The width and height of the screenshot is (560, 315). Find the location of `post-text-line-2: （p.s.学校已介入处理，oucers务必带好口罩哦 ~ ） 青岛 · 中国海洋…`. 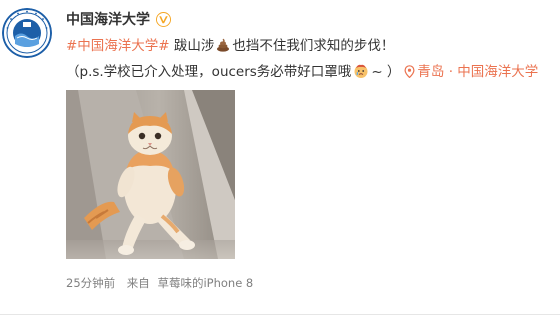

post-text-line-2: （p.s.学校已介入处理，oucers务必带好口罩哦 ~ ） 青岛 · 中国海洋… is located at coordinates (302, 72).